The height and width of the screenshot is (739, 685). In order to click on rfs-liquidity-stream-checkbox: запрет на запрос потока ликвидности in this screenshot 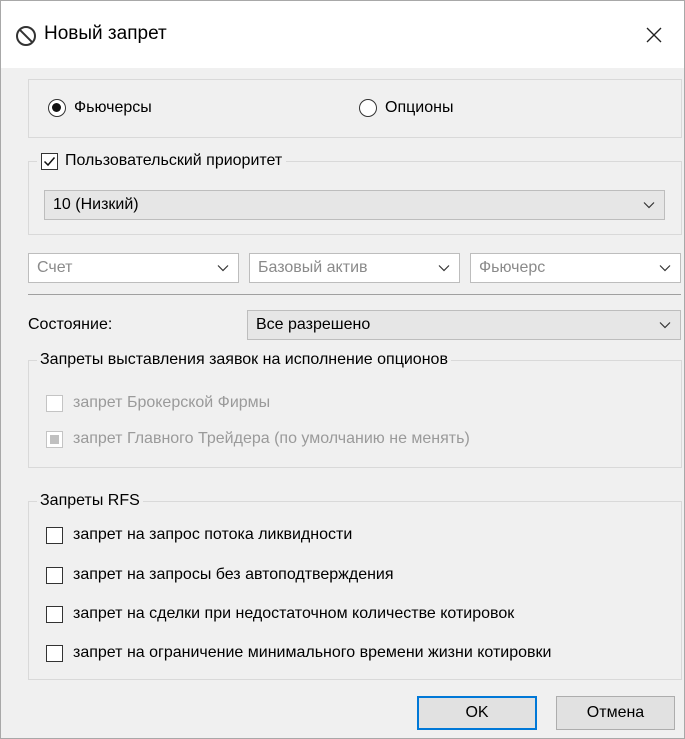, I will do `click(199, 535)`.